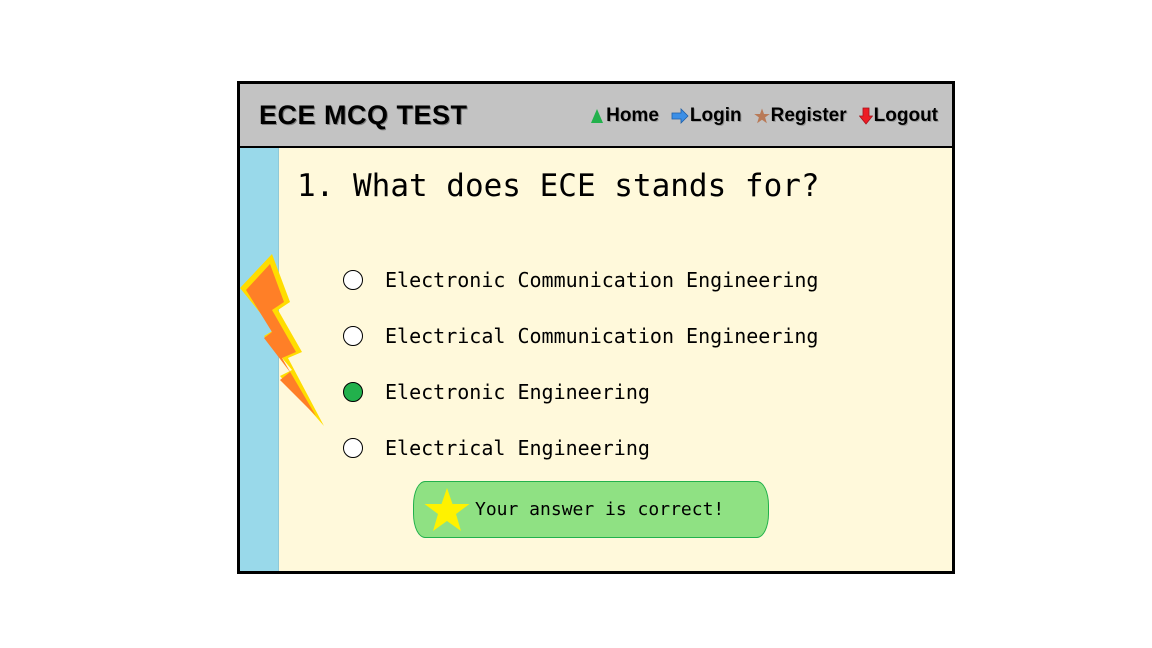 Image resolution: width=1152 pixels, height=648 pixels. I want to click on nav-logout-label: Logout, so click(905, 115).